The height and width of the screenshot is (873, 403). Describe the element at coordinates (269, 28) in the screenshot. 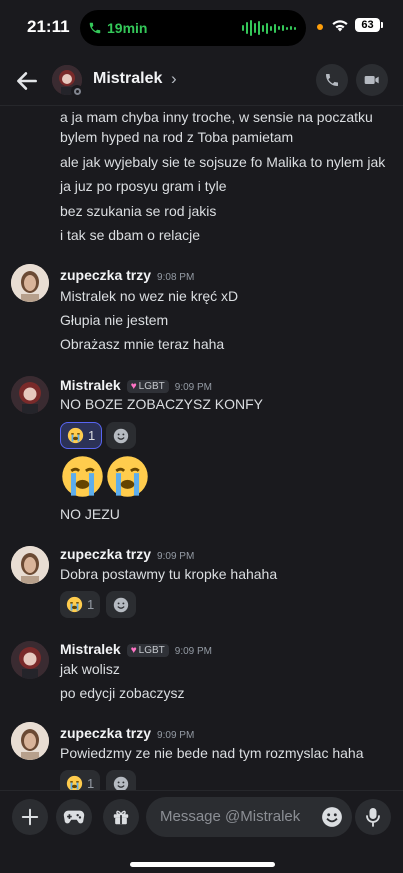

I see `audio-waveform-icon` at that location.